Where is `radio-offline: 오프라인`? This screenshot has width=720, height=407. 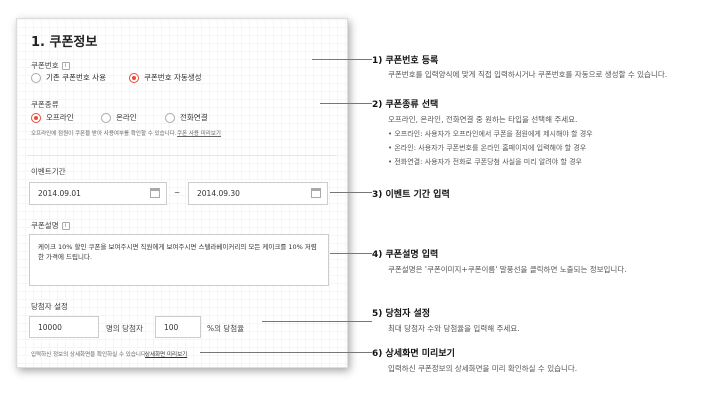
radio-offline: 오프라인 is located at coordinates (52, 117).